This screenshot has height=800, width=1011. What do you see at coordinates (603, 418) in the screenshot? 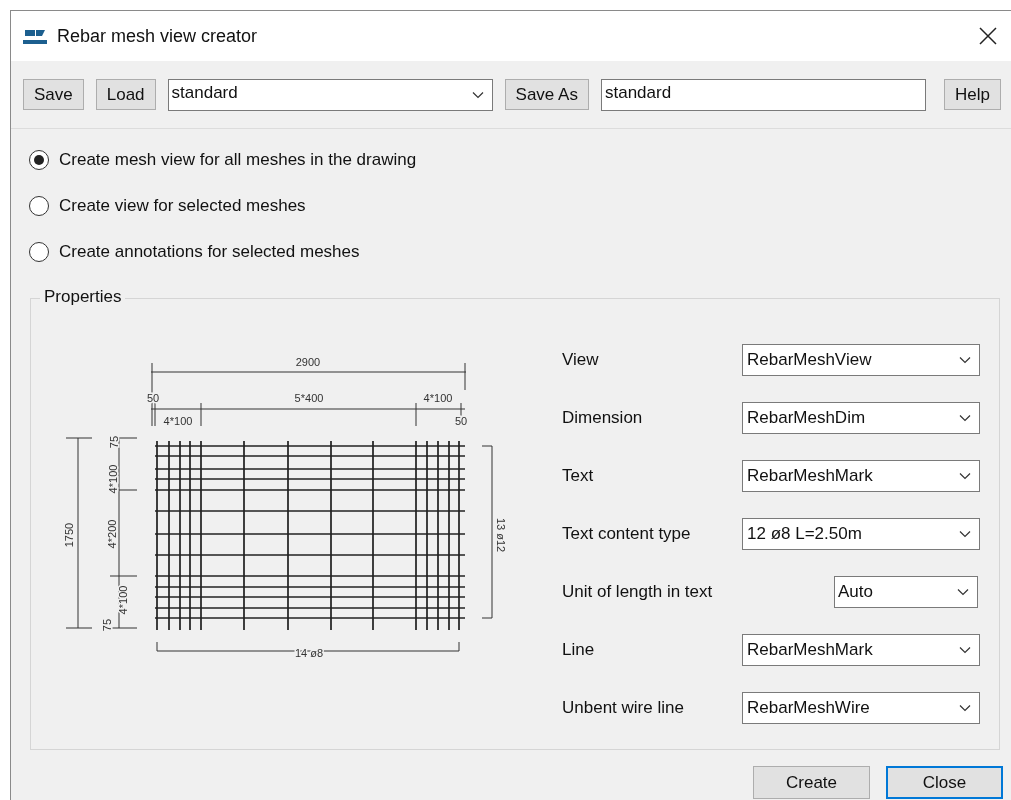
I see `field-label: Dimension` at bounding box center [603, 418].